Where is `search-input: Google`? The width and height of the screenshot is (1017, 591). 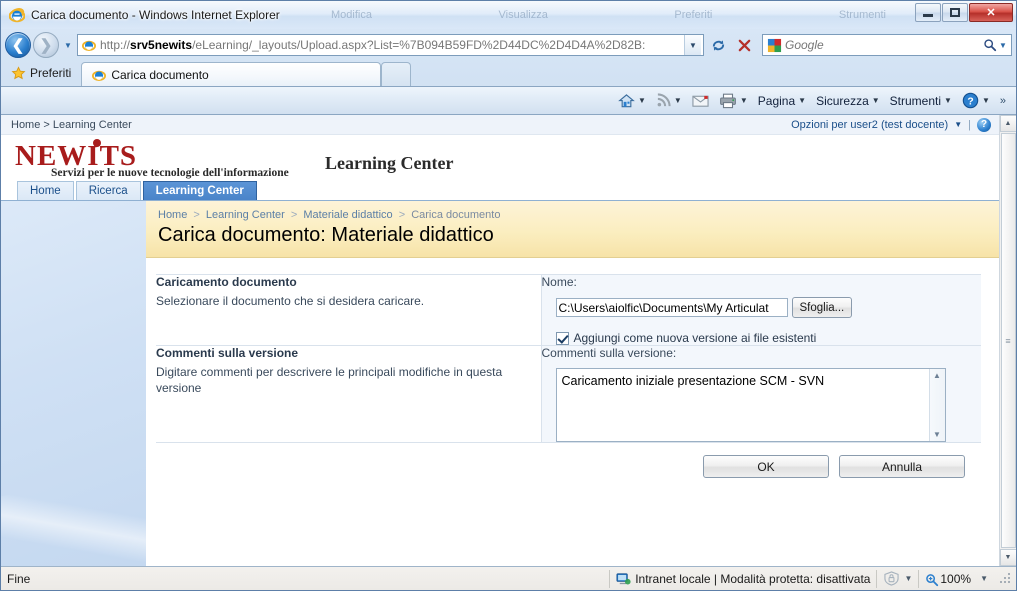 search-input: Google is located at coordinates (882, 45).